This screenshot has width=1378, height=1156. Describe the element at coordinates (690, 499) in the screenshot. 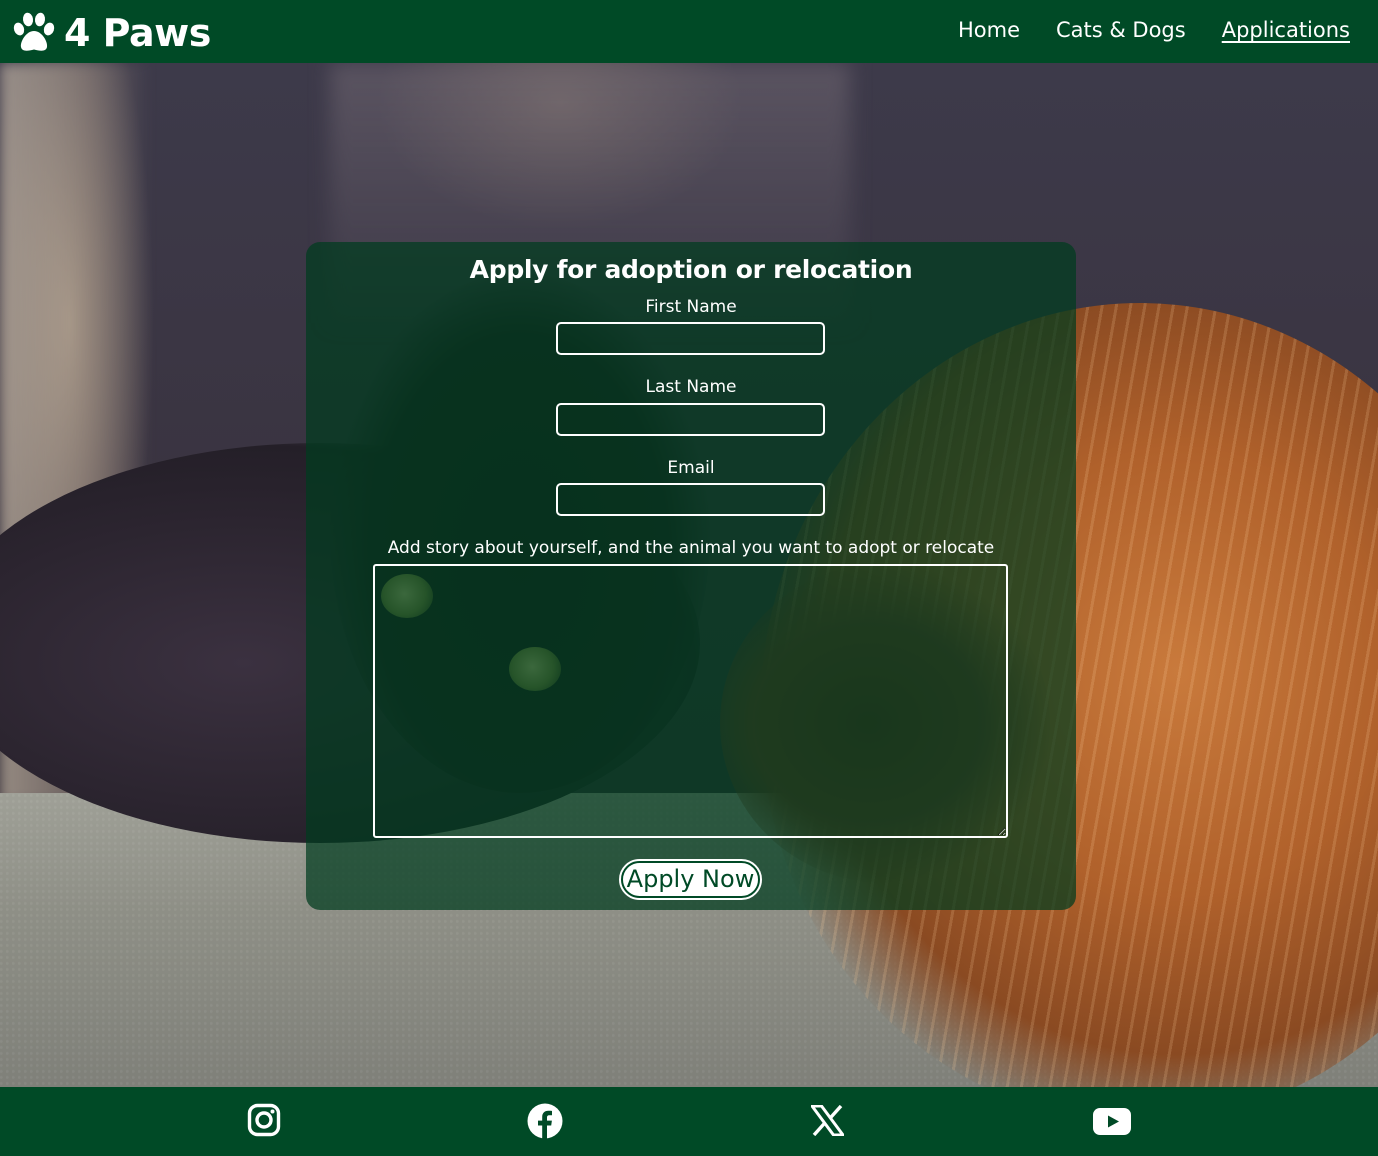

I see `email-field` at that location.